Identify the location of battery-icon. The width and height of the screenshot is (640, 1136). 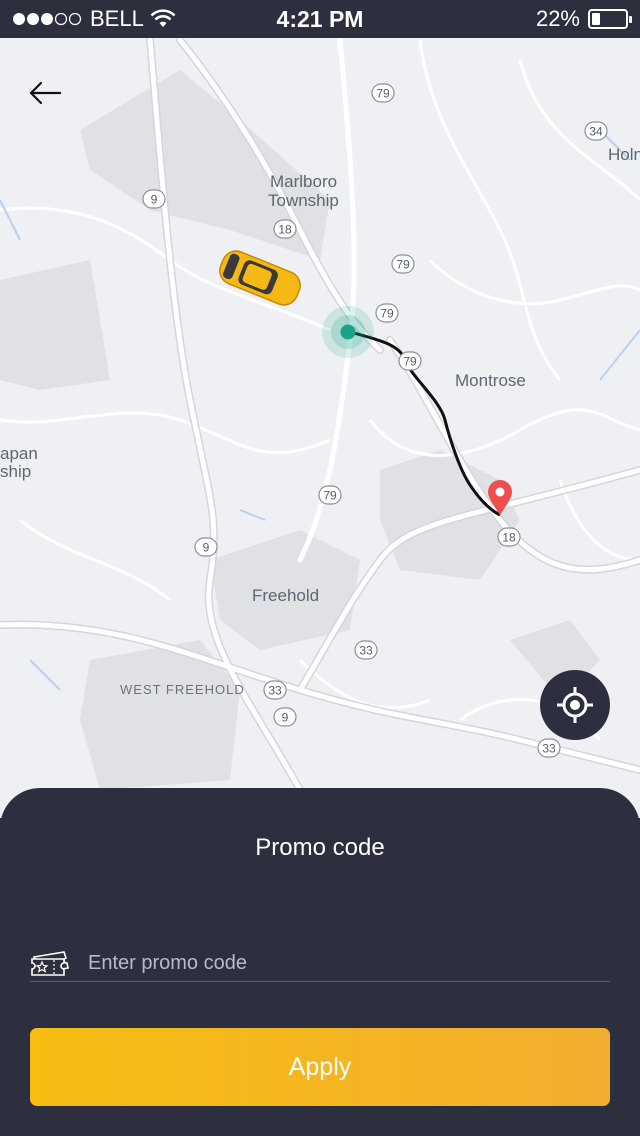
(610, 19).